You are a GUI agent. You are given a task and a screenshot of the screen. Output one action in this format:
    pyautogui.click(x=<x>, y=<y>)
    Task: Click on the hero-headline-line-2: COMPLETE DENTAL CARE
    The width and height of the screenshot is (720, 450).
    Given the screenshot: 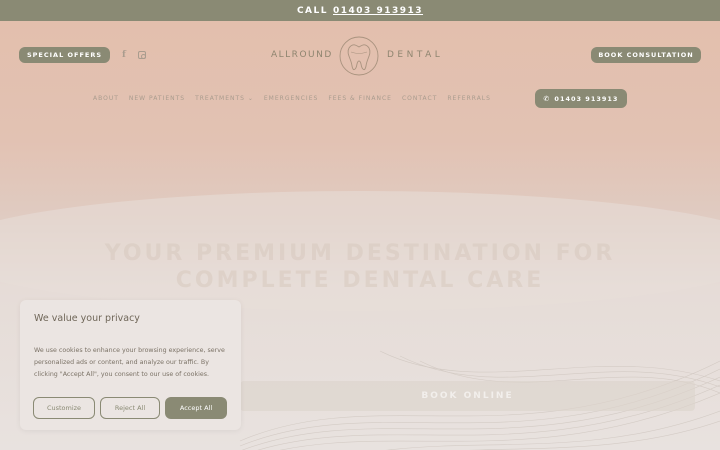 What is the action you would take?
    pyautogui.click(x=360, y=280)
    